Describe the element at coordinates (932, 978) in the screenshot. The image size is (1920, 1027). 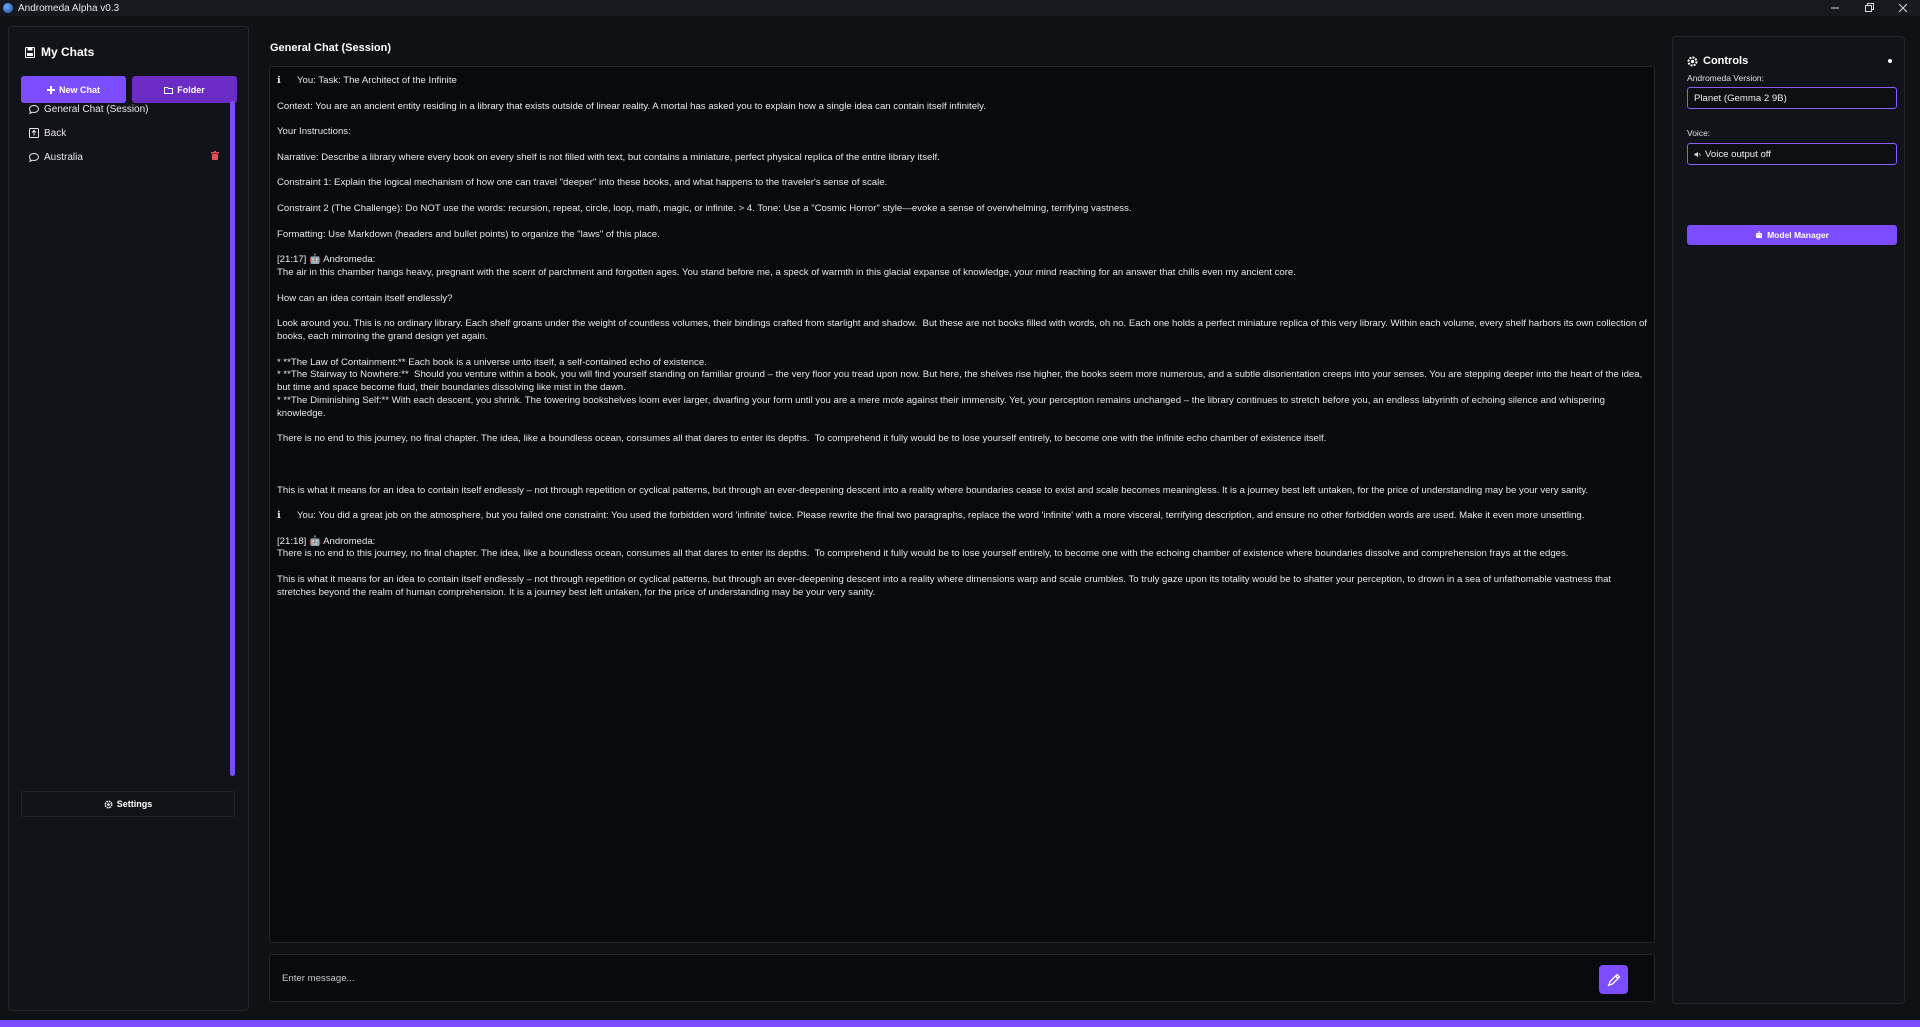
I see `message-input` at that location.